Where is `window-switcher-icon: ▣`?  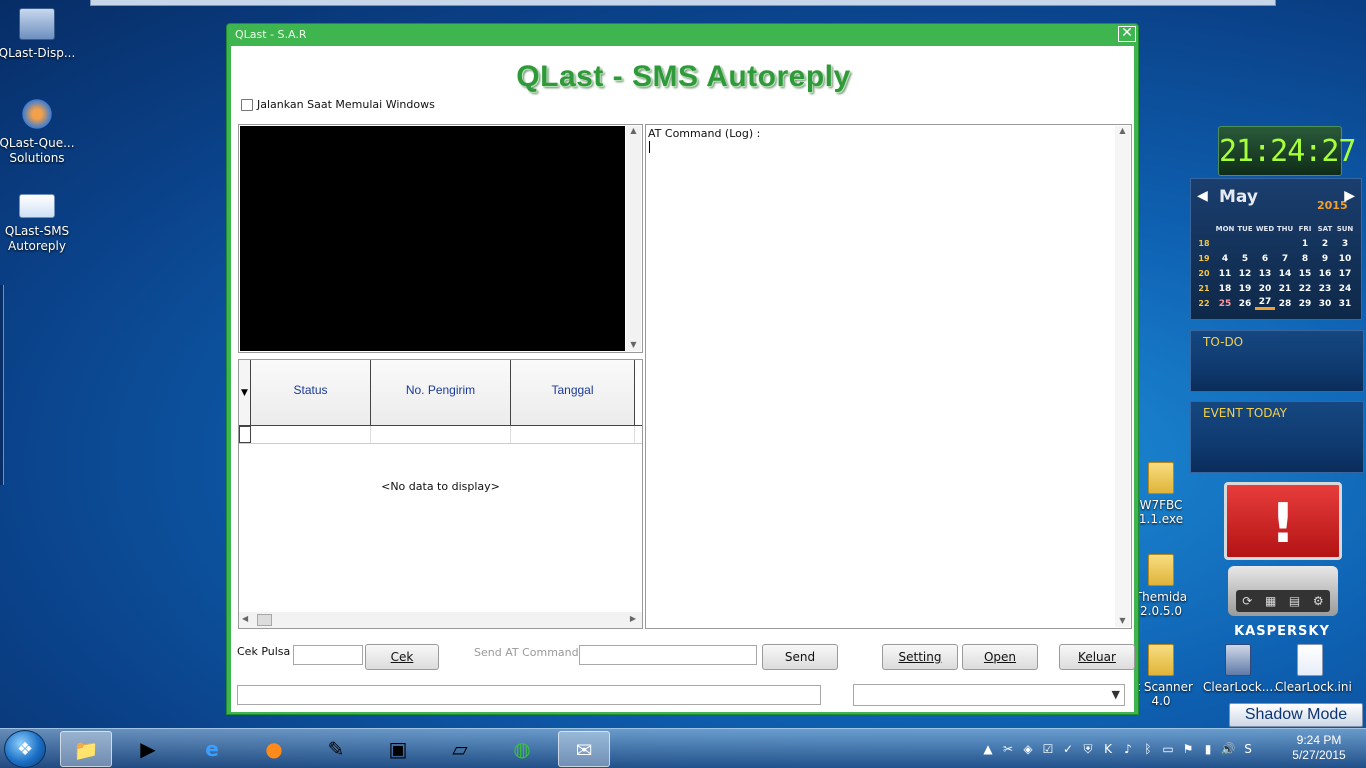
window-switcher-icon: ▣ is located at coordinates (398, 749).